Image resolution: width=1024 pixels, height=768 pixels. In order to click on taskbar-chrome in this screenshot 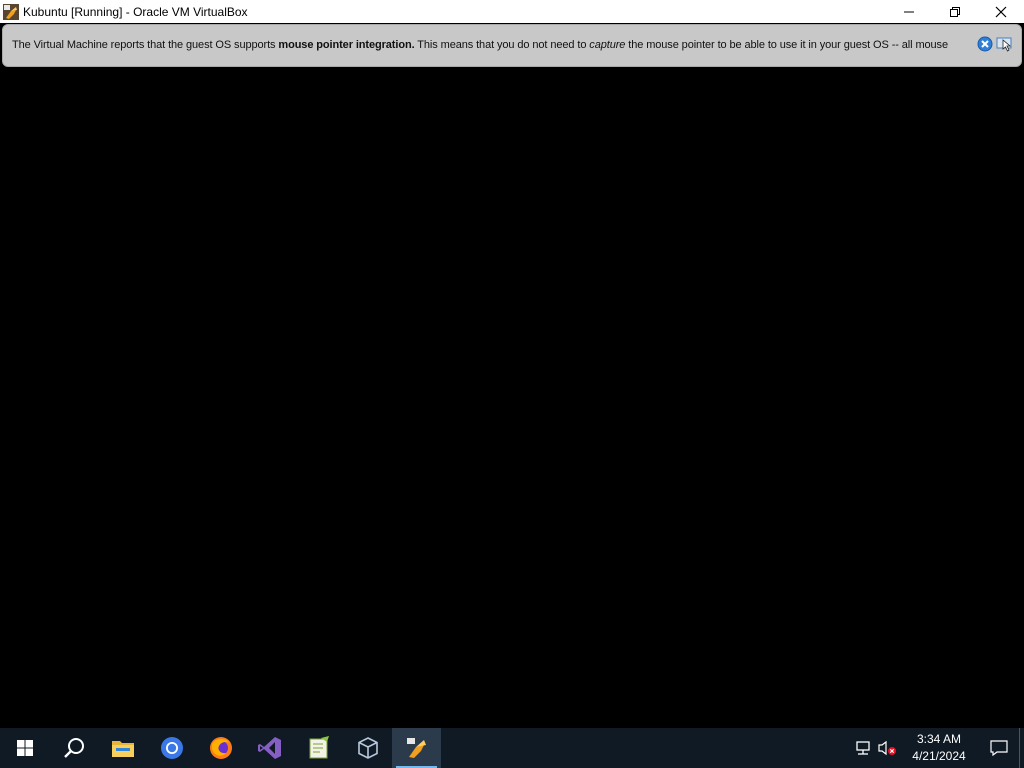, I will do `click(171, 748)`.